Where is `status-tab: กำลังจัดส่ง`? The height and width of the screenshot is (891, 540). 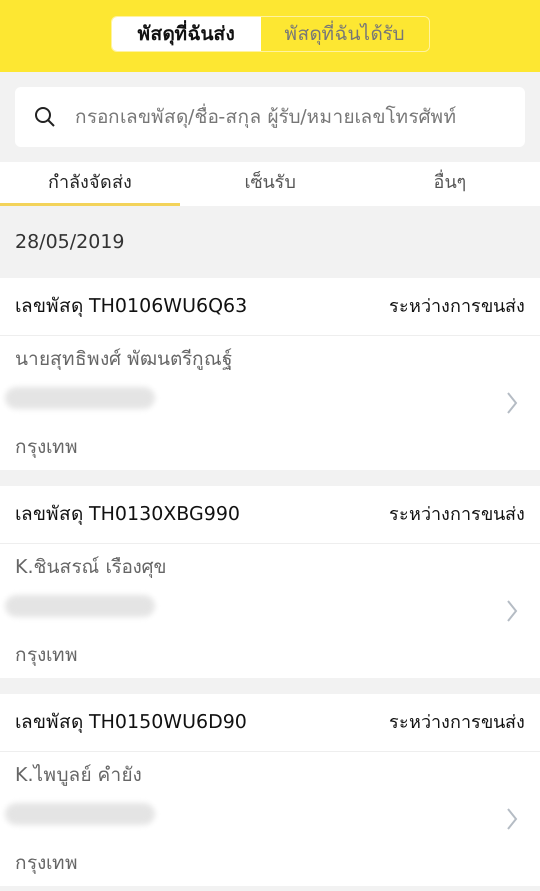 status-tab: กำลังจัดส่ง is located at coordinates (90, 184).